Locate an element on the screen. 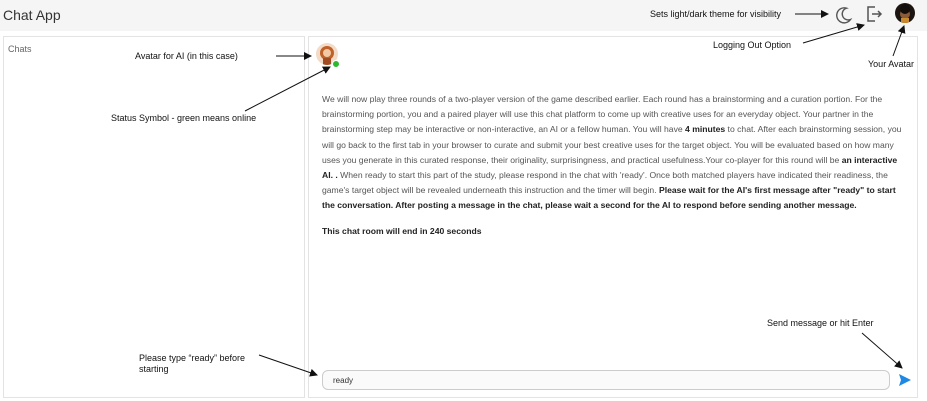 The width and height of the screenshot is (927, 401). send-icon is located at coordinates (905, 380).